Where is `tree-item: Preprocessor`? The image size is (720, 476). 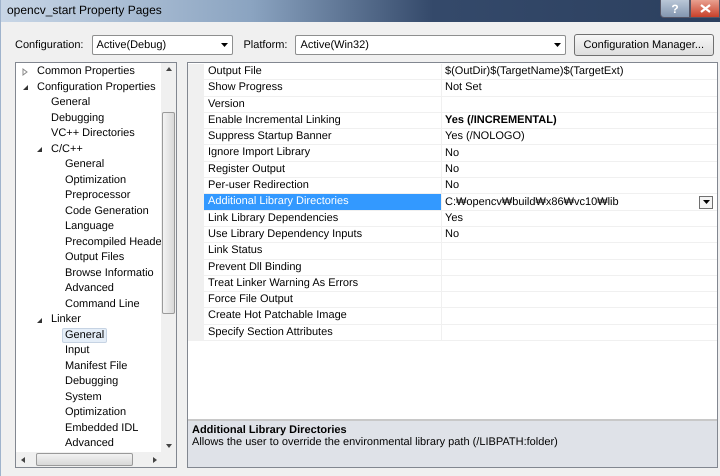
tree-item: Preprocessor is located at coordinates (98, 196).